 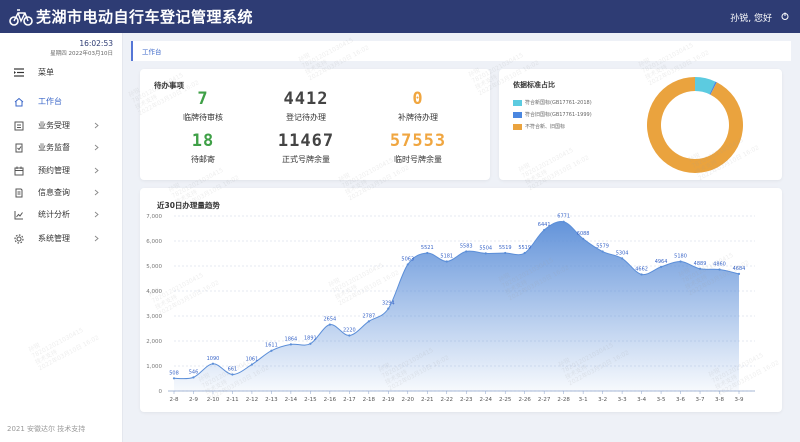 What do you see at coordinates (203, 148) in the screenshot?
I see `todo-stat: 18 待邮寄` at bounding box center [203, 148].